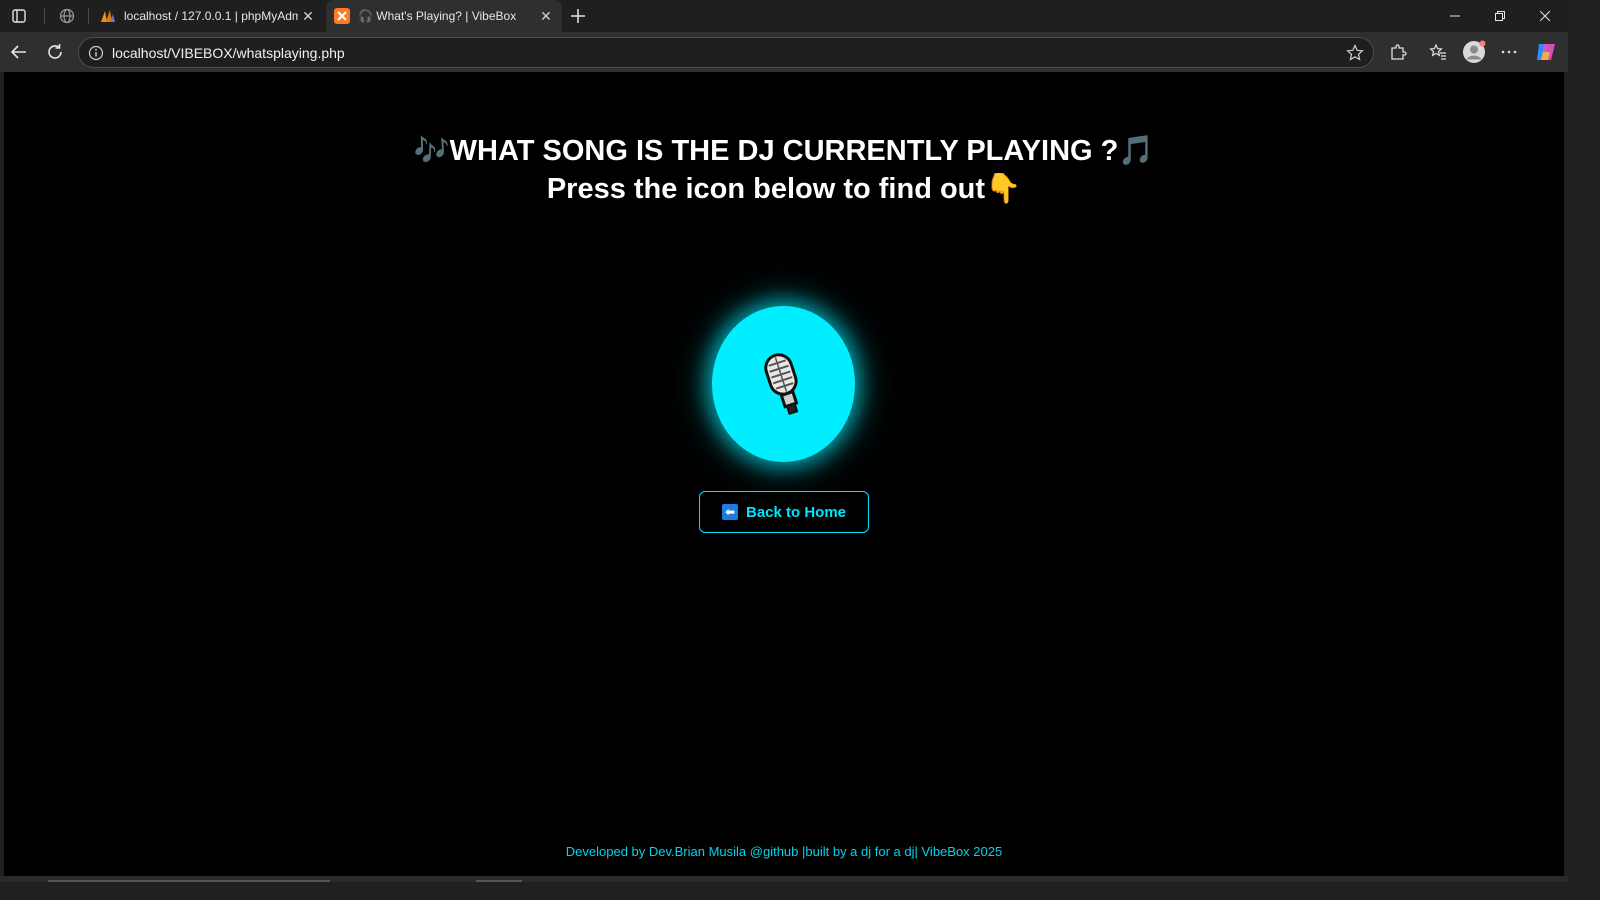  I want to click on pointing-down-icon: 👇, so click(1003, 189).